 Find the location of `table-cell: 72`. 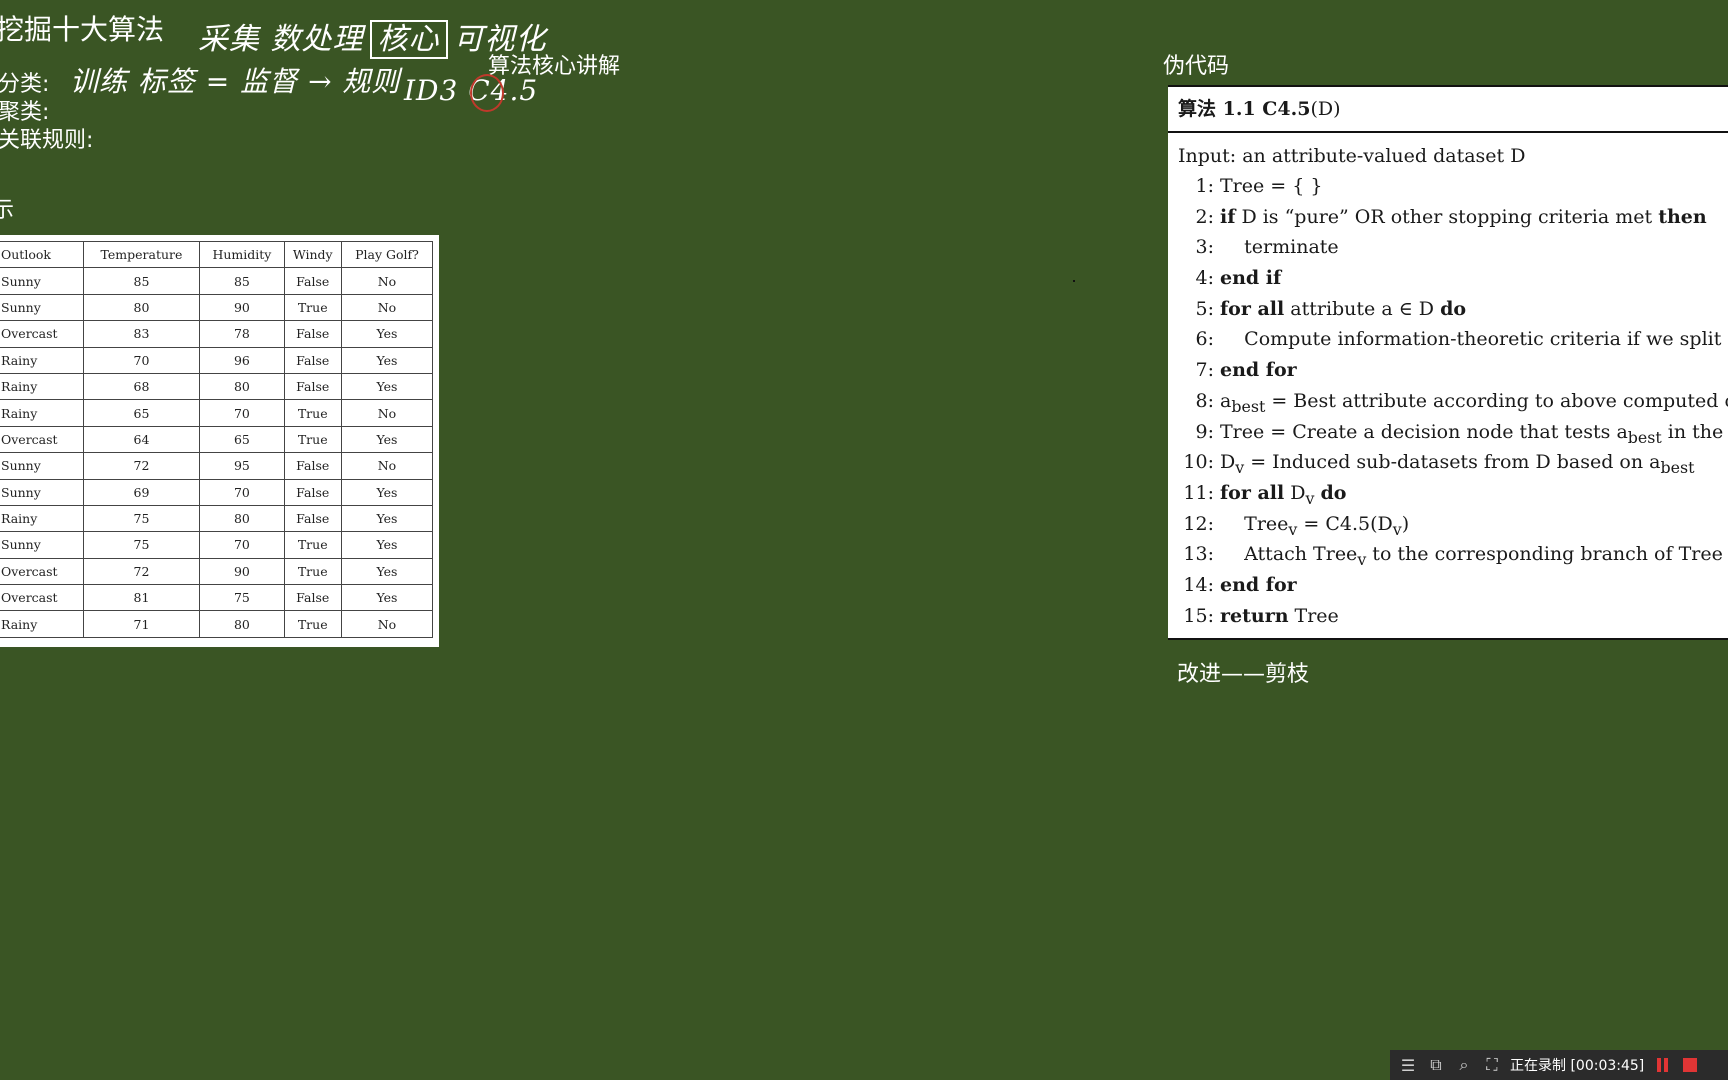

table-cell: 72 is located at coordinates (141, 571).